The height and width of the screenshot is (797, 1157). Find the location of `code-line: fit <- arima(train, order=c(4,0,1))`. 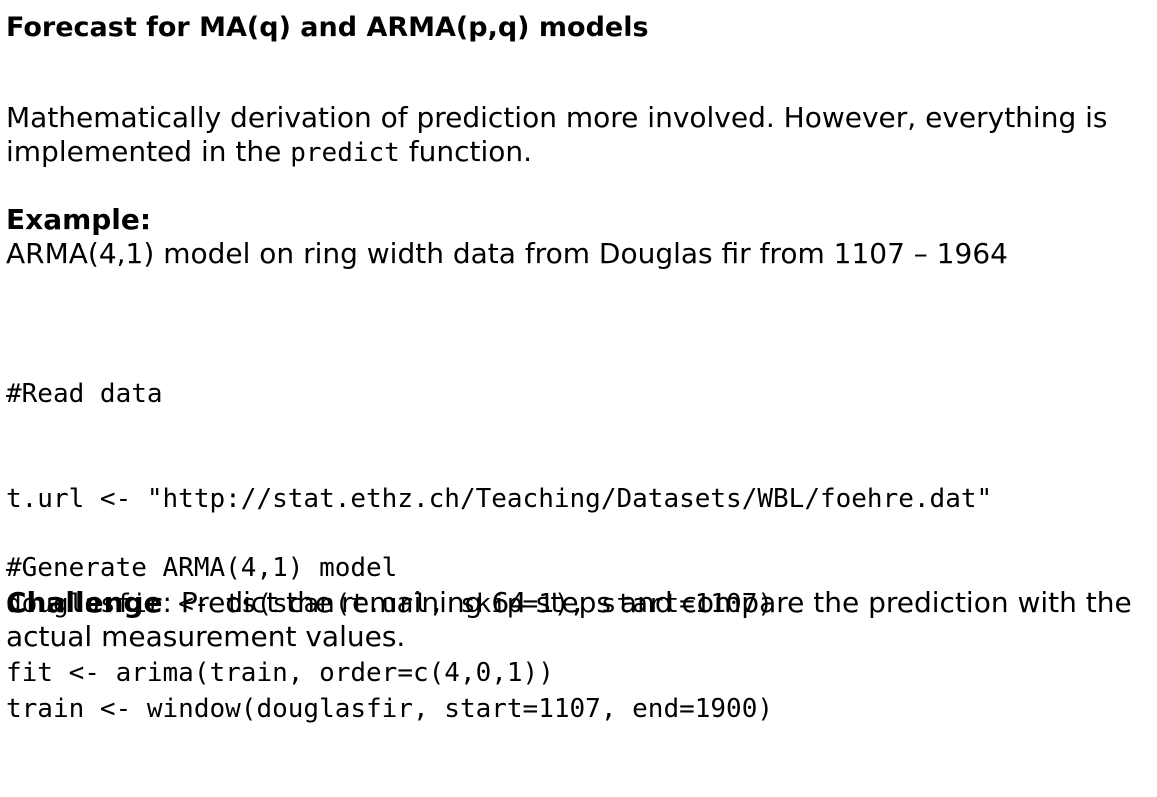

code-line: fit <- arima(train, order=c(4,0,1)) is located at coordinates (280, 673).